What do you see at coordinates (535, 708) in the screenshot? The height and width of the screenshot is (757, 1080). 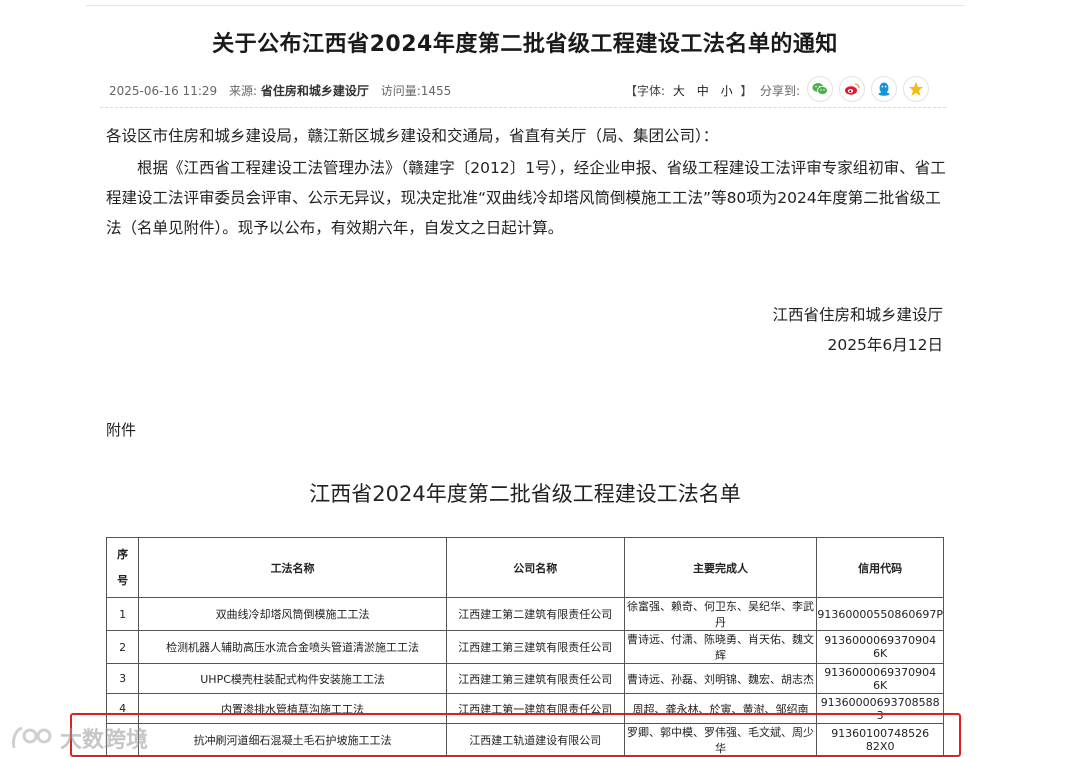 I see `cell-company: 江西建工第一建筑有限责任公司` at bounding box center [535, 708].